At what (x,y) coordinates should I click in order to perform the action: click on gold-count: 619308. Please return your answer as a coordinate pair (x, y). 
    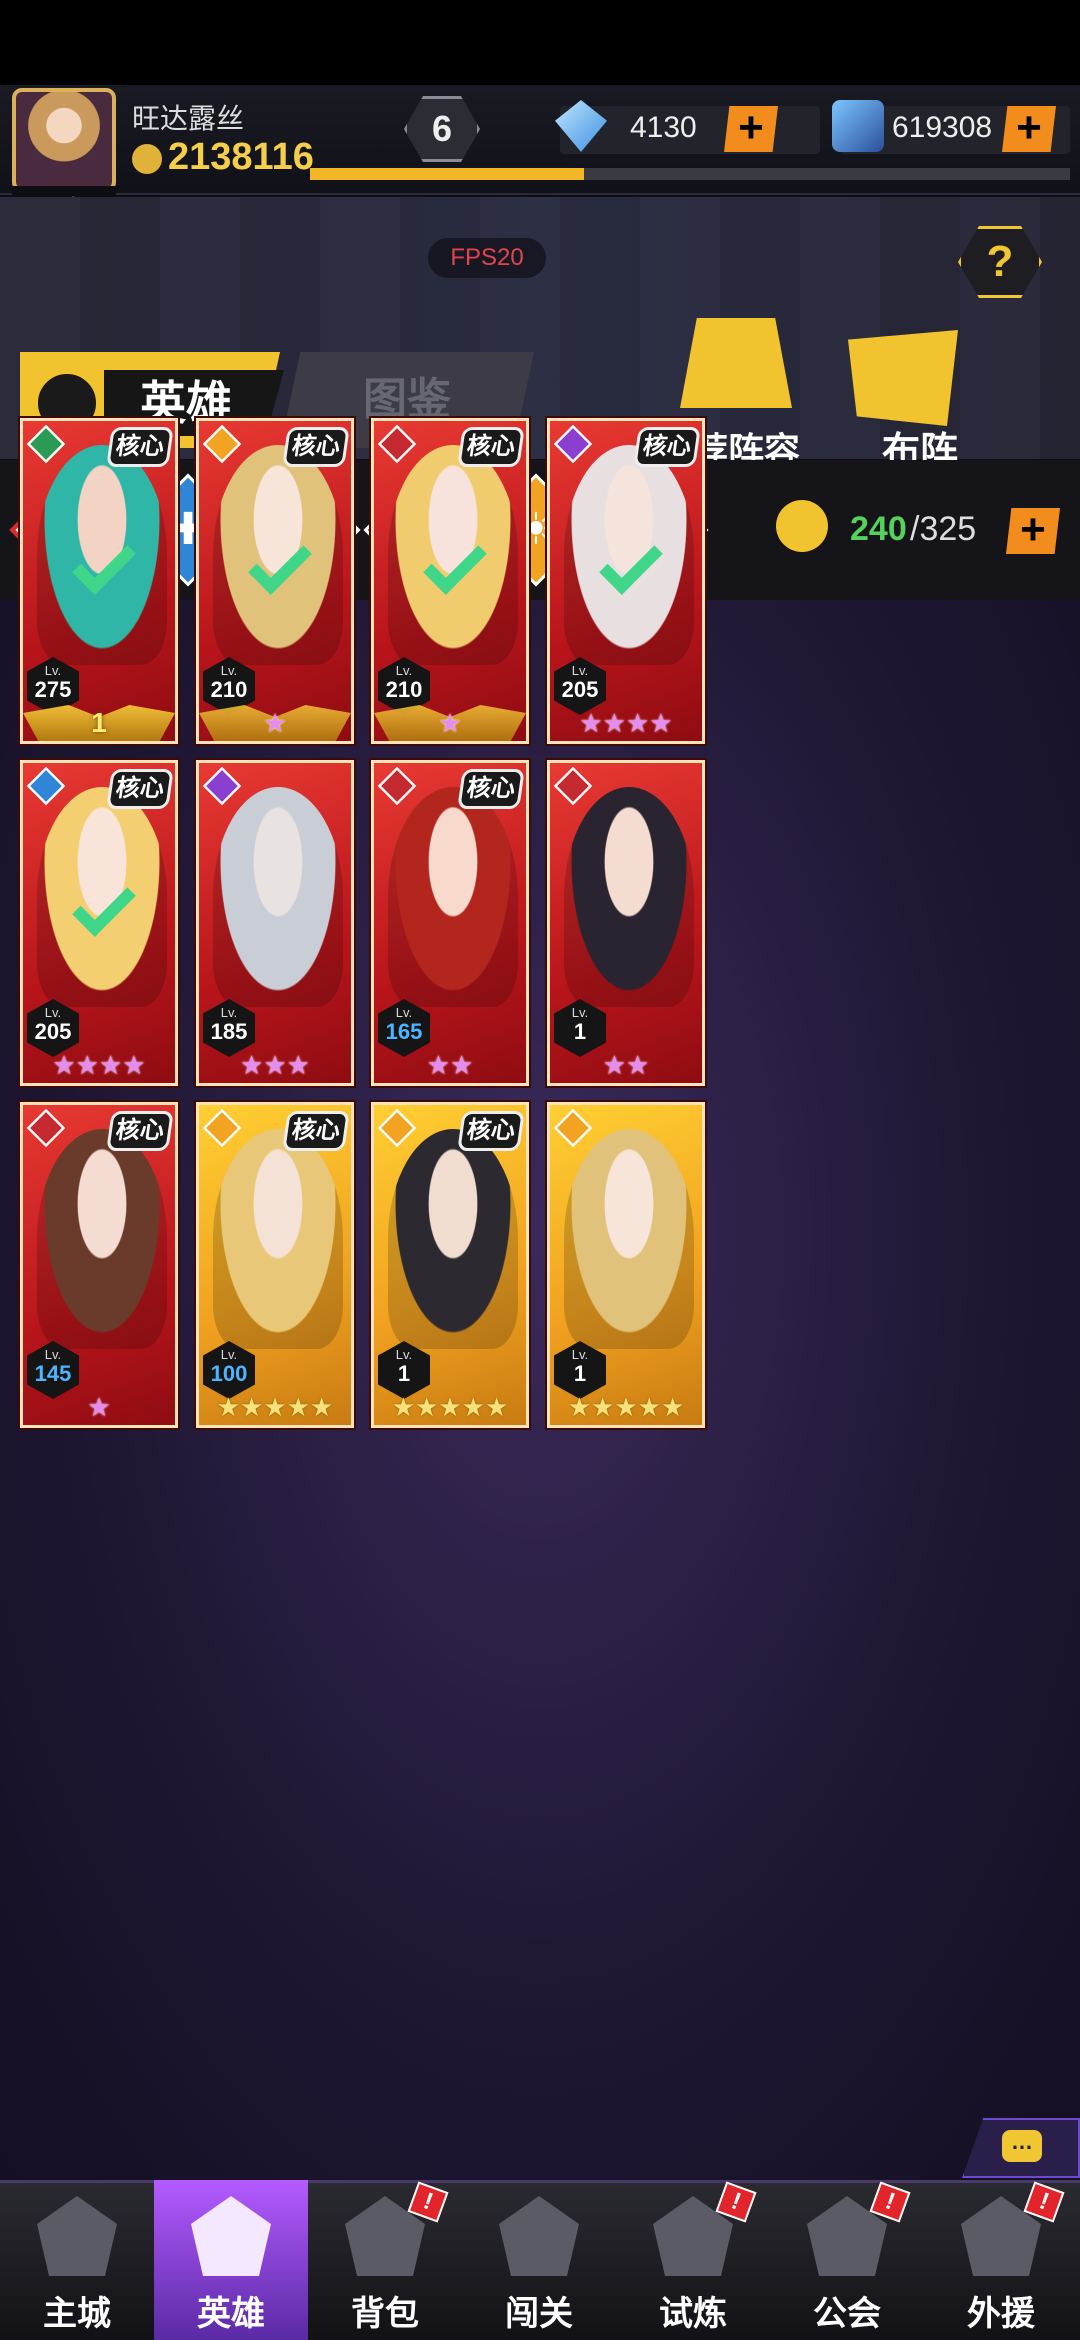
    Looking at the image, I should click on (942, 127).